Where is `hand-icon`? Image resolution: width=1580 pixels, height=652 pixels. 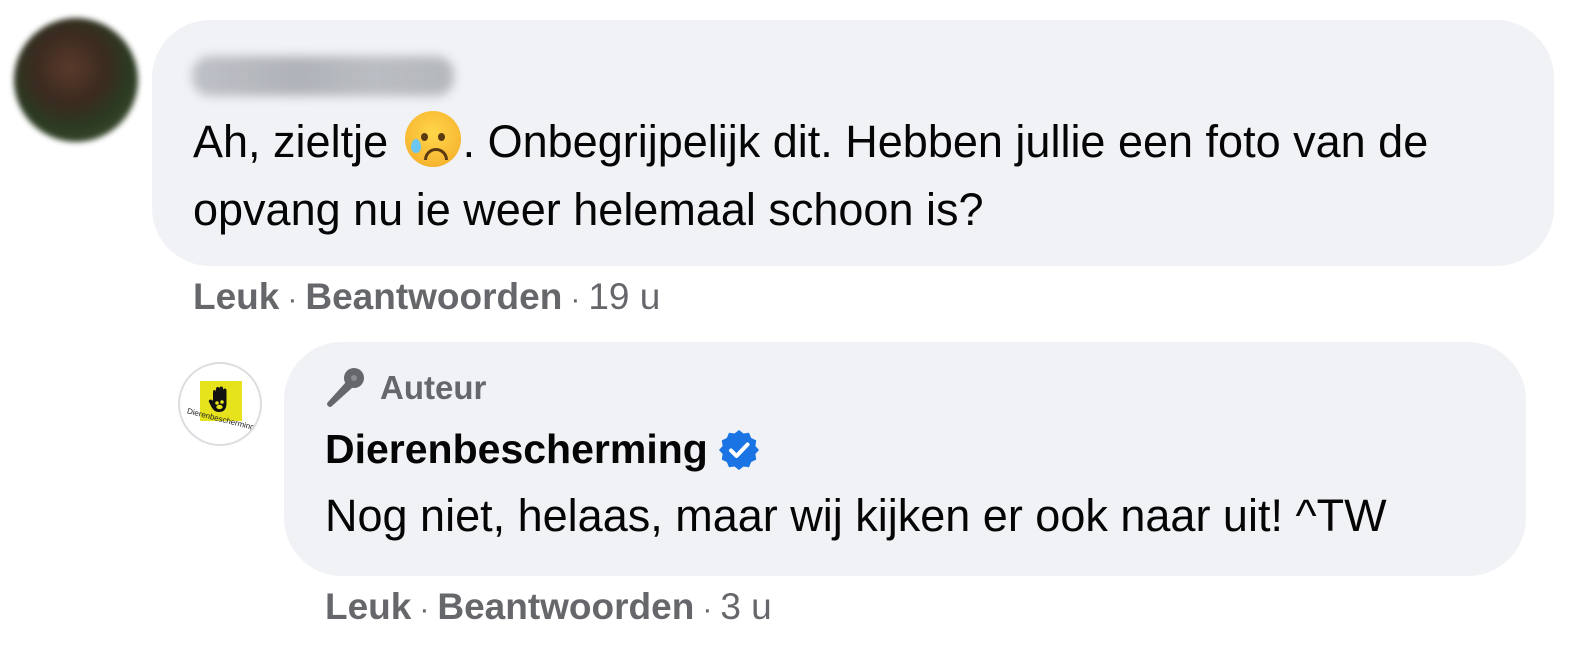
hand-icon is located at coordinates (217, 399).